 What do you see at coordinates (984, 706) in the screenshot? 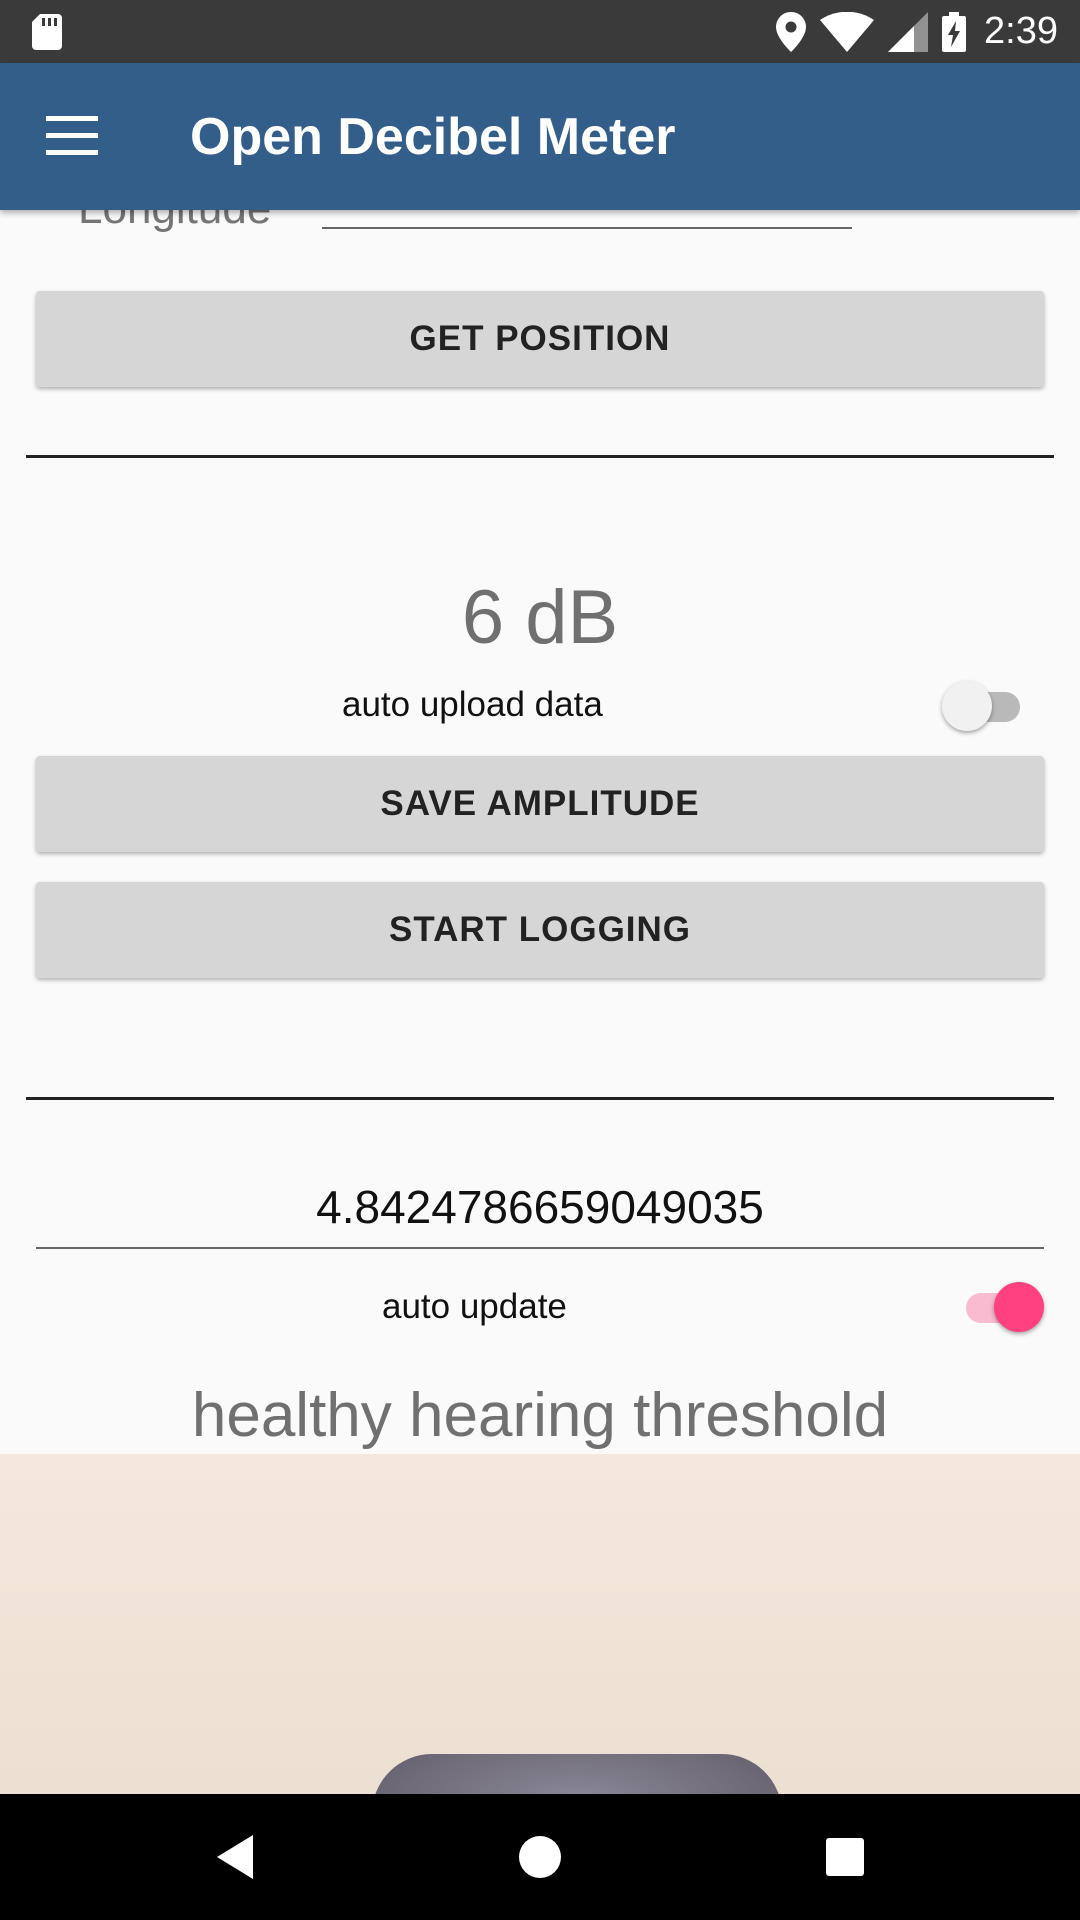
I see `auto-upload-switch` at bounding box center [984, 706].